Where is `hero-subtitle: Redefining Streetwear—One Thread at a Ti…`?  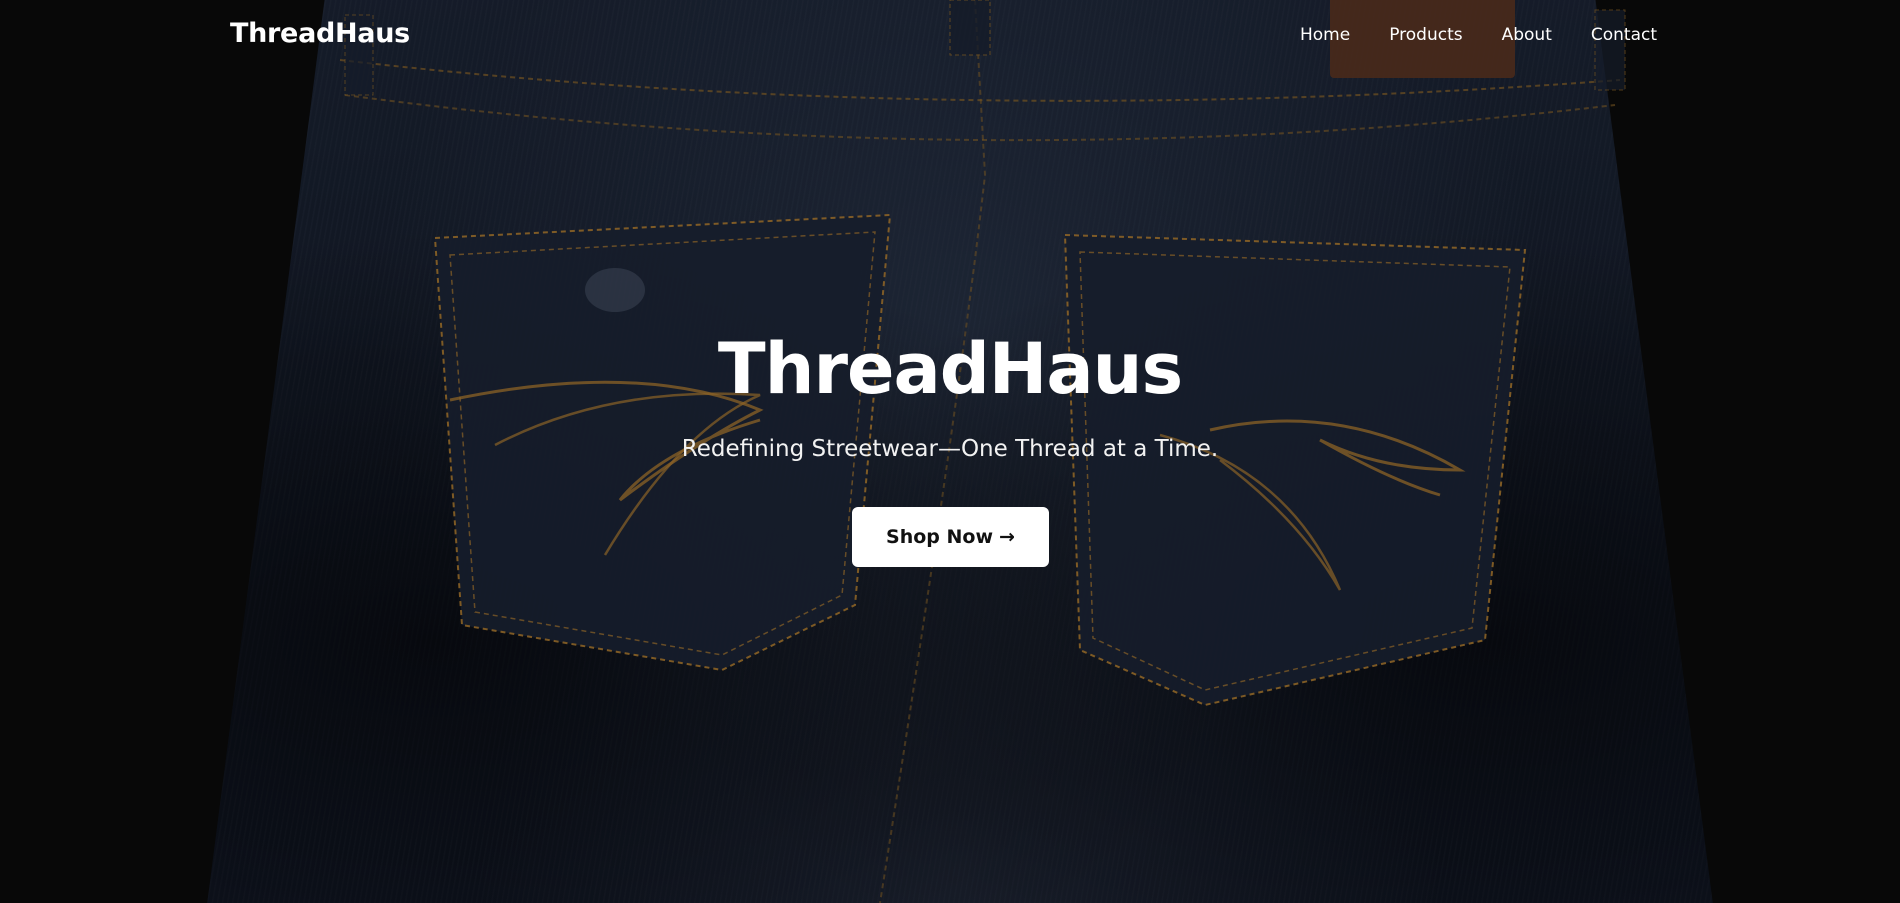
hero-subtitle: Redefining Streetwear—One Thread at a Ti… is located at coordinates (950, 449).